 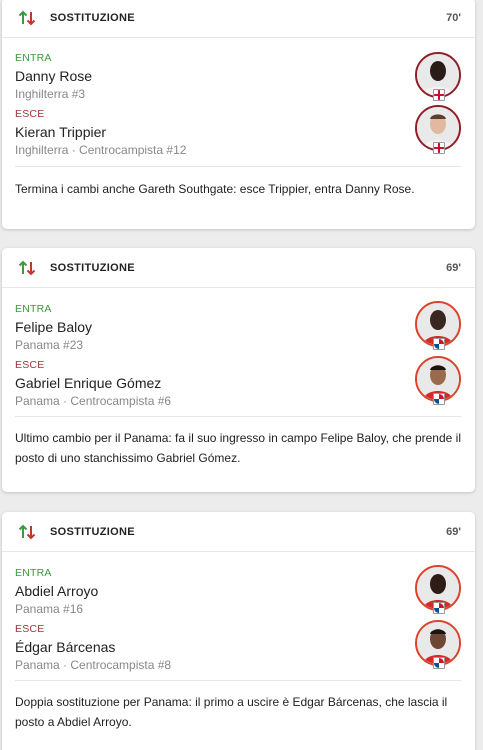 I want to click on player-name: Felipe Baloy, so click(x=54, y=327).